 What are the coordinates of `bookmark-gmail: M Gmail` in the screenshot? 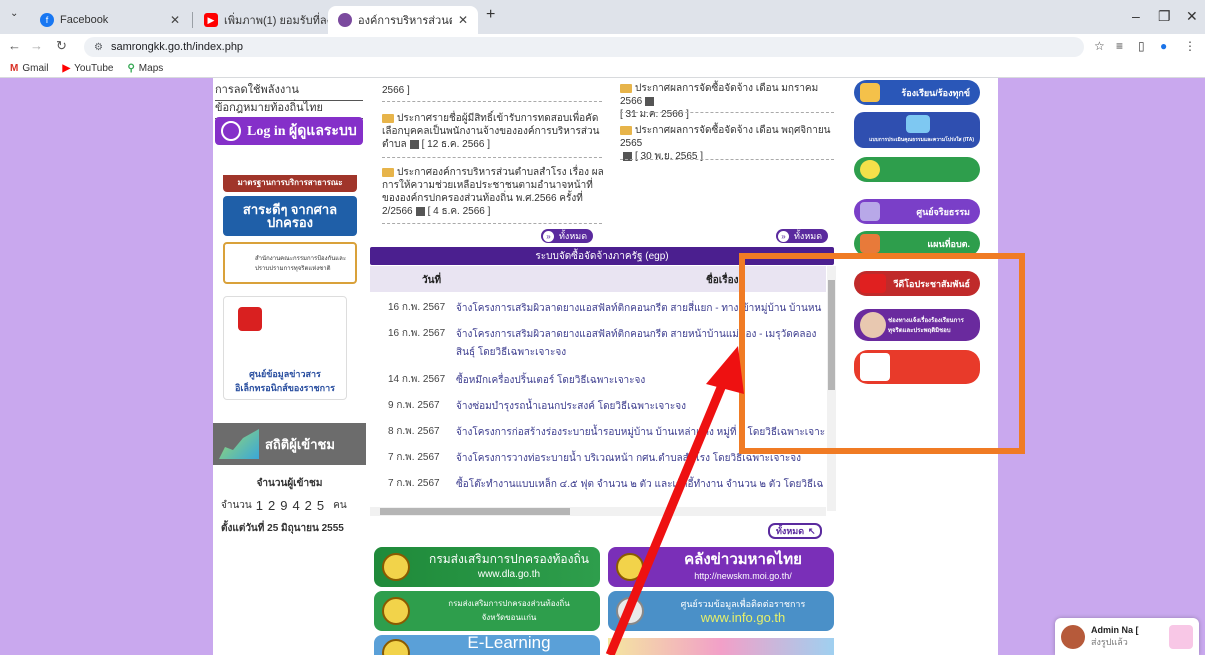 It's located at (29, 68).